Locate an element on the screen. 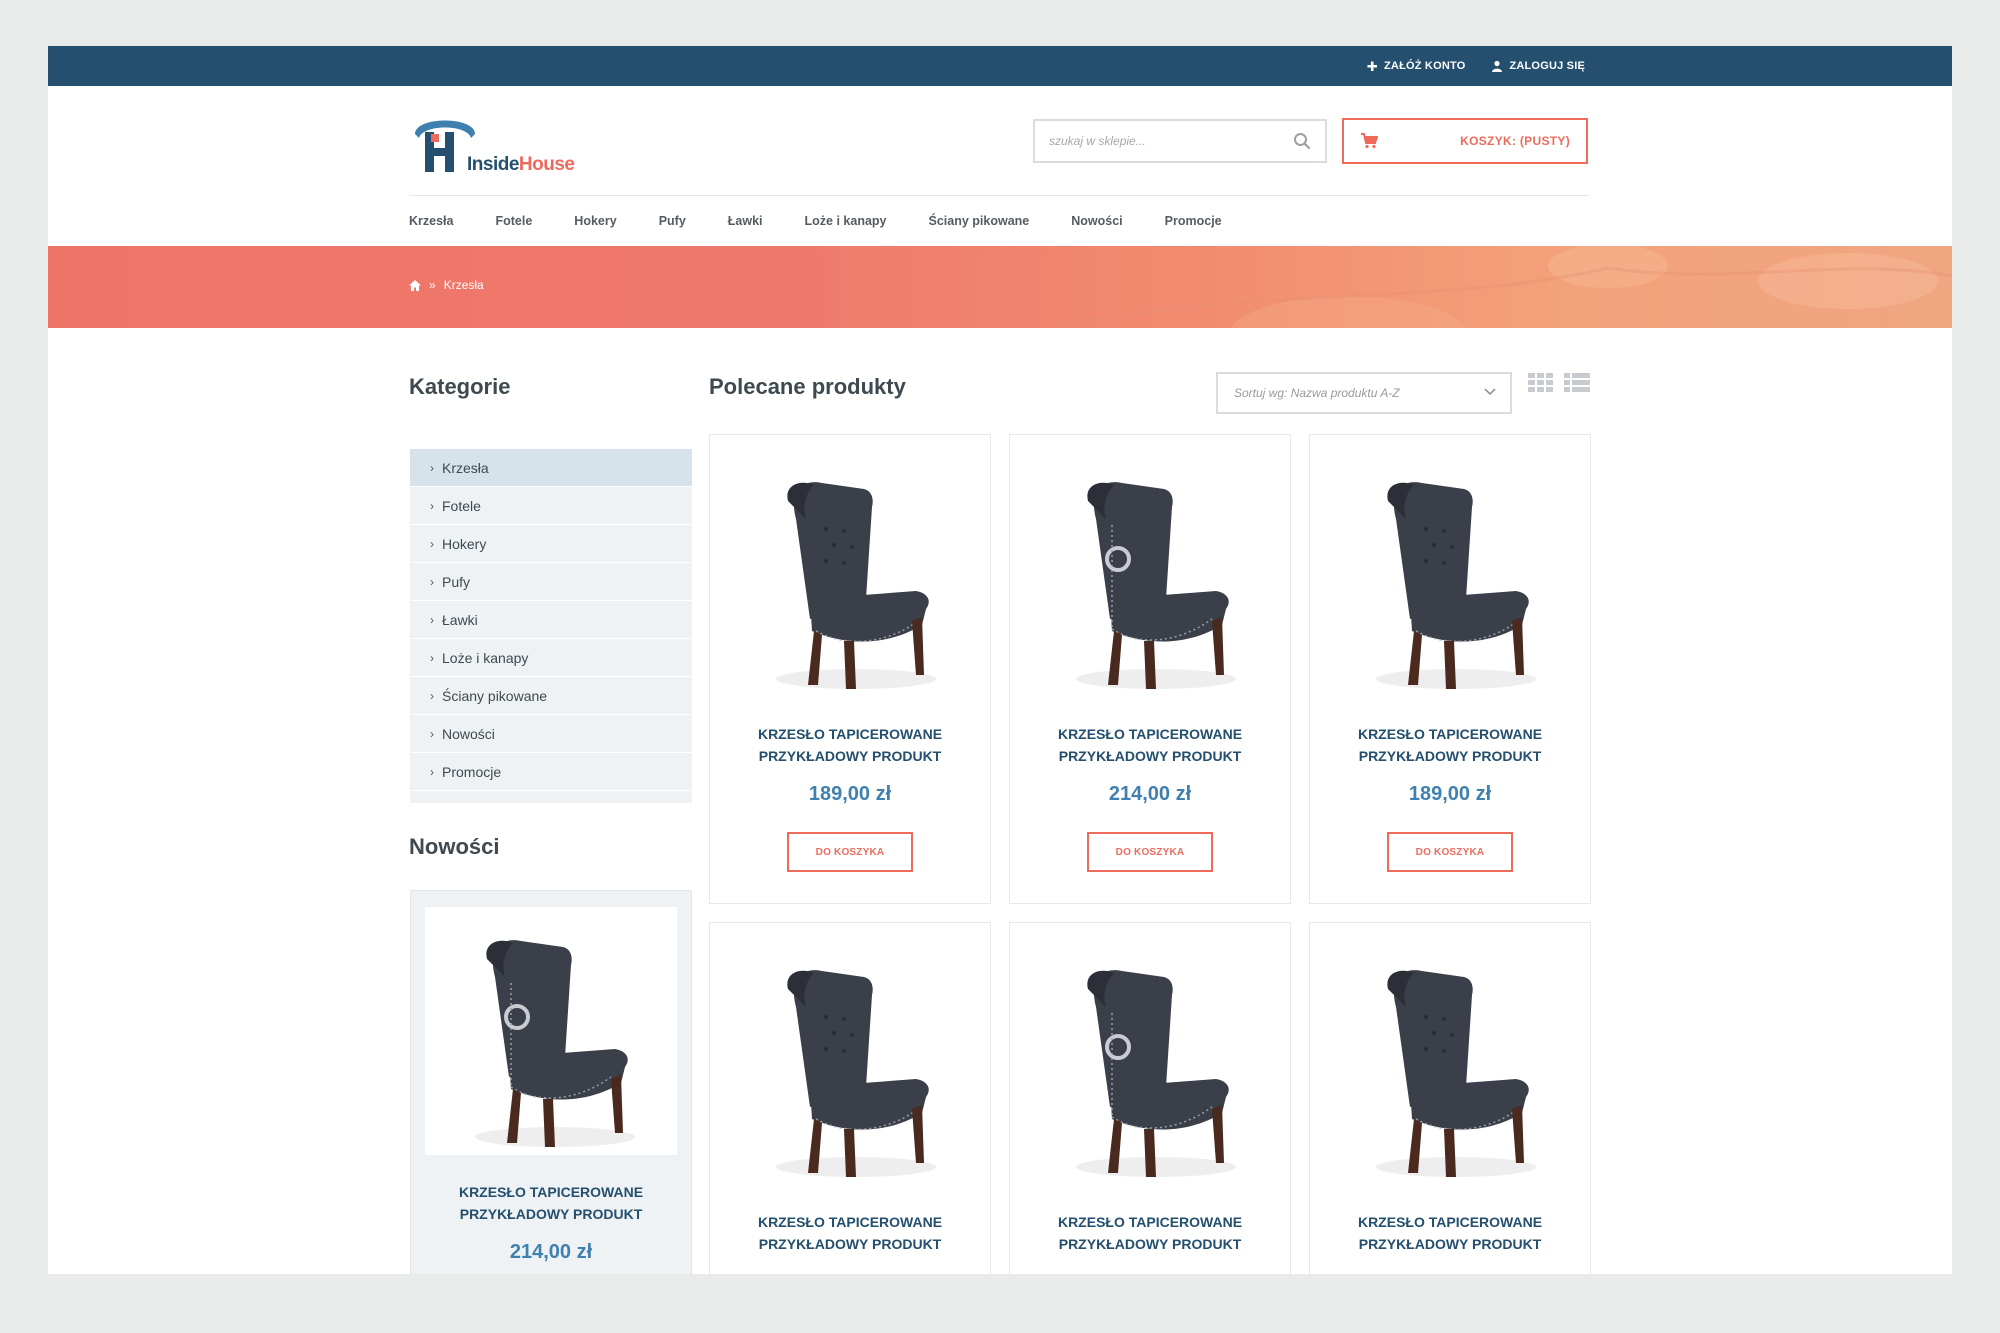  category-item-hokery: › Hokery is located at coordinates (551, 544).